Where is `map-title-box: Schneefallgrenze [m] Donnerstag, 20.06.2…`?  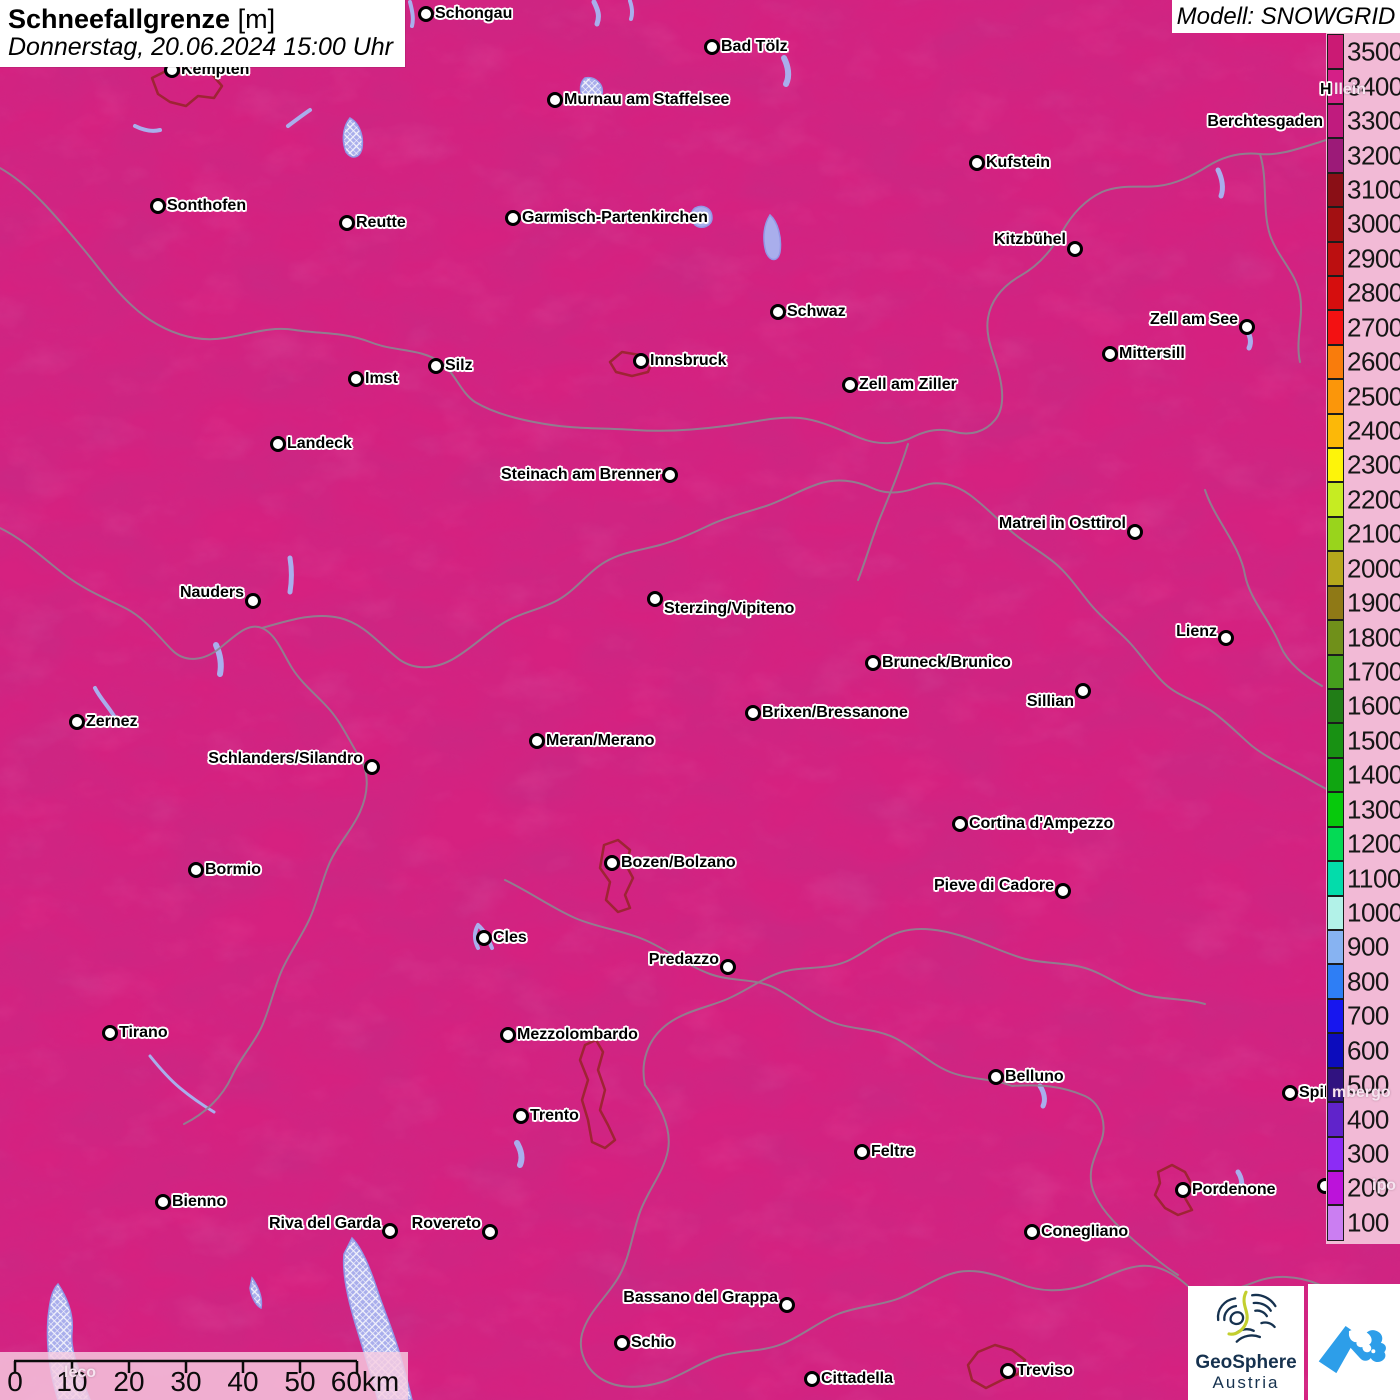 map-title-box: Schneefallgrenze [m] Donnerstag, 20.06.2… is located at coordinates (202, 33).